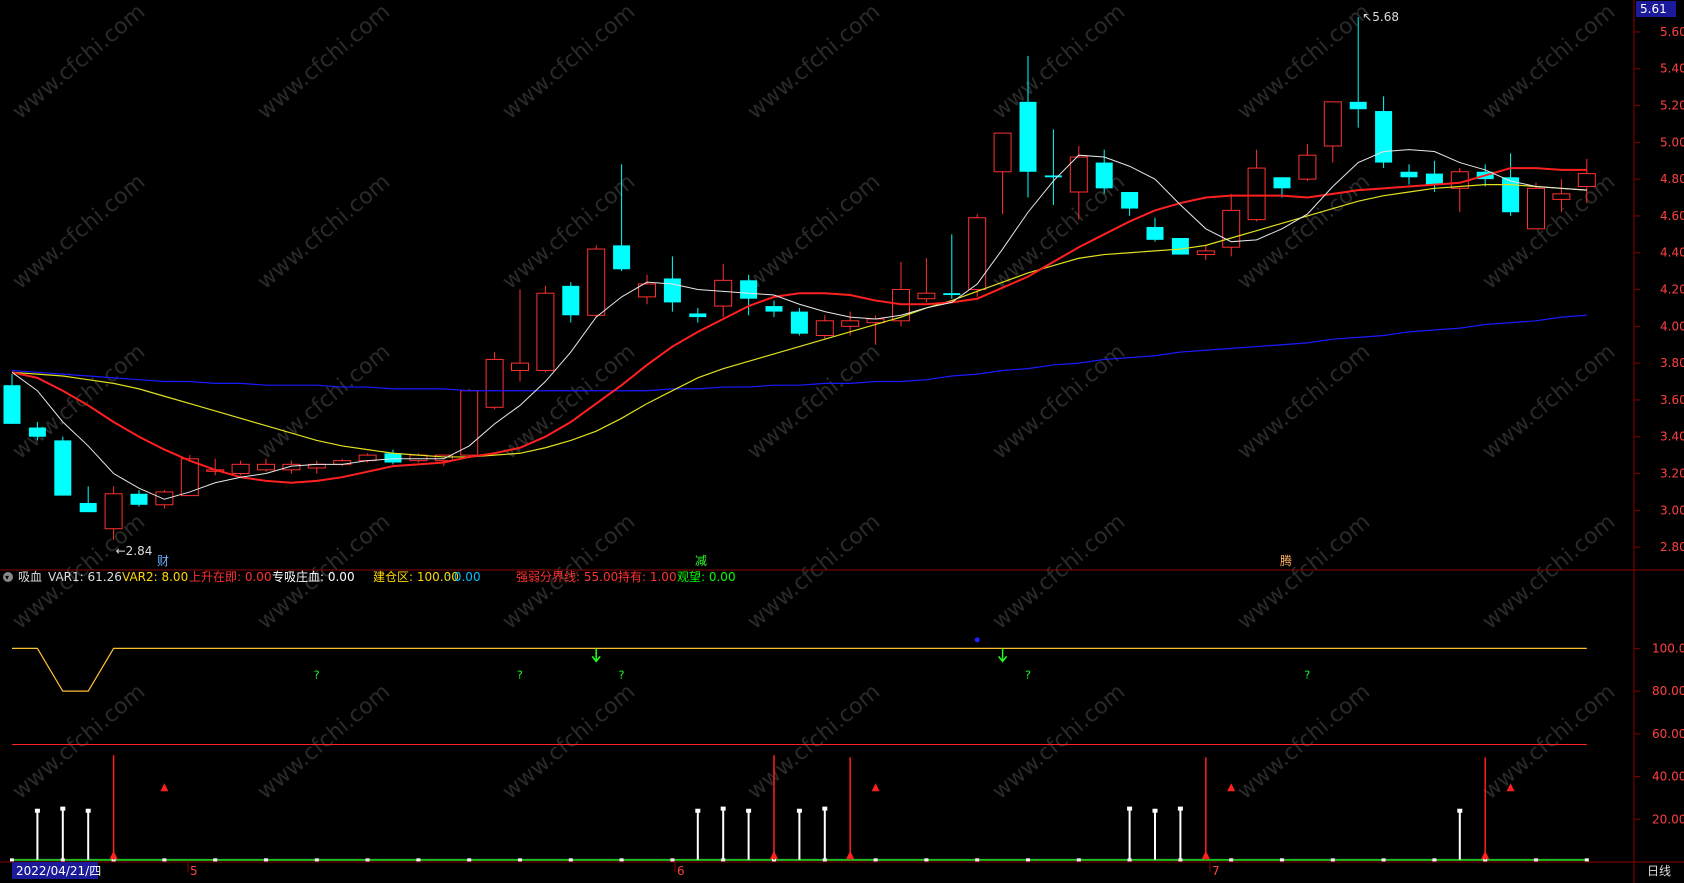 The width and height of the screenshot is (1684, 883). What do you see at coordinates (1672, 106) in the screenshot?
I see `price-tick-label: 5.20` at bounding box center [1672, 106].